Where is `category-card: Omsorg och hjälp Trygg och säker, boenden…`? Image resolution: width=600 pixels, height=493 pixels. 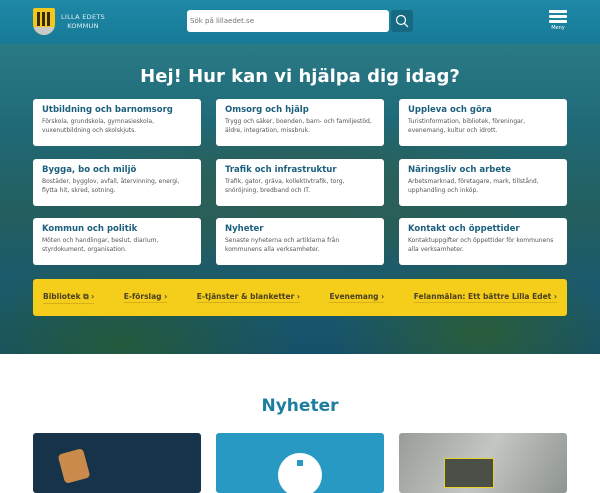 category-card: Omsorg och hjälp Trygg och säker, boenden… is located at coordinates (300, 122).